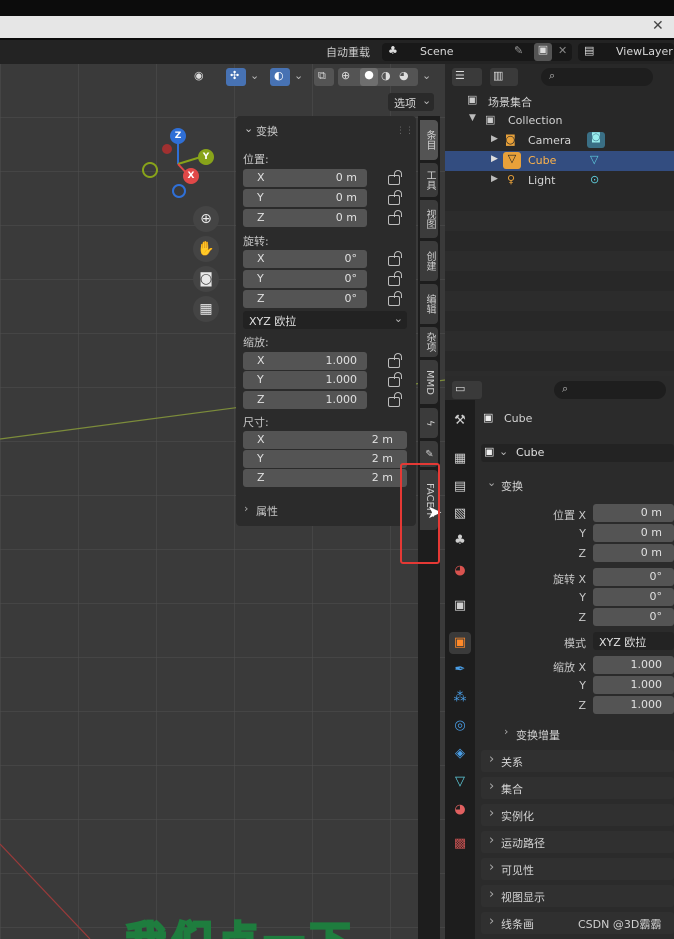 Image resolution: width=674 pixels, height=939 pixels. I want to click on list-item: ▼ ▣ Collection, so click(559, 121).